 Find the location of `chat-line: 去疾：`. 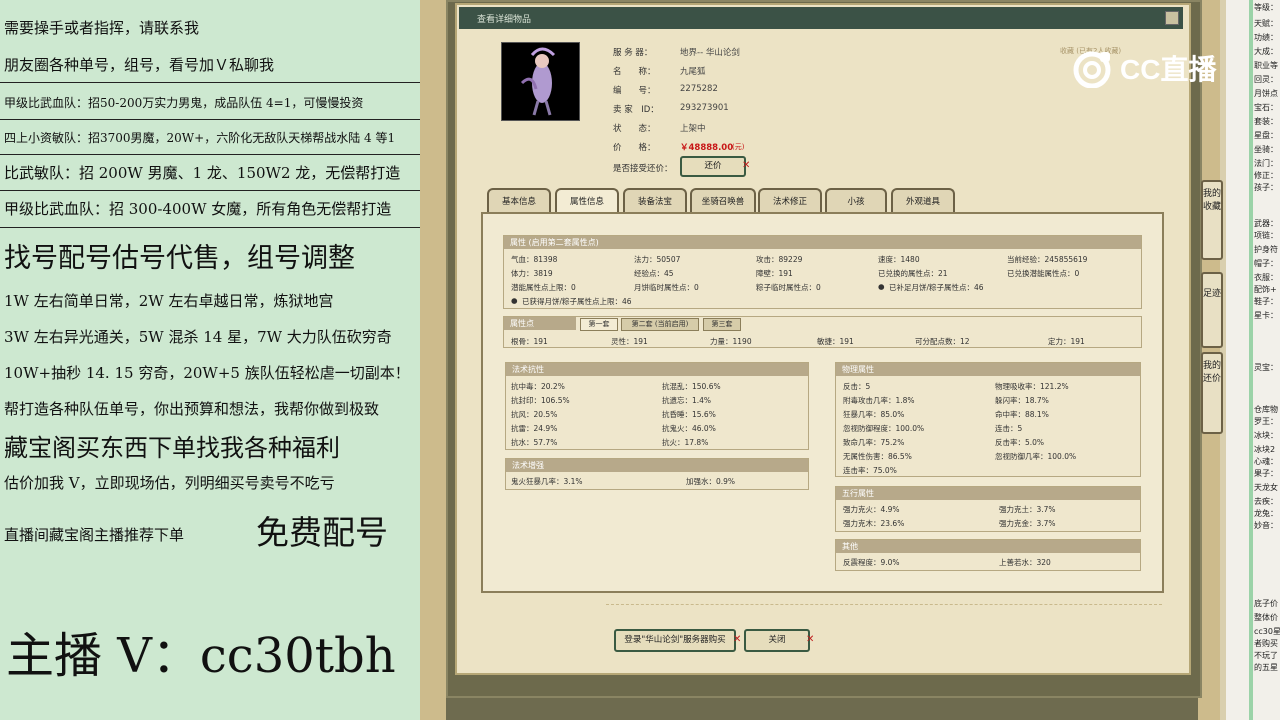

chat-line: 去疾： is located at coordinates (1266, 501).